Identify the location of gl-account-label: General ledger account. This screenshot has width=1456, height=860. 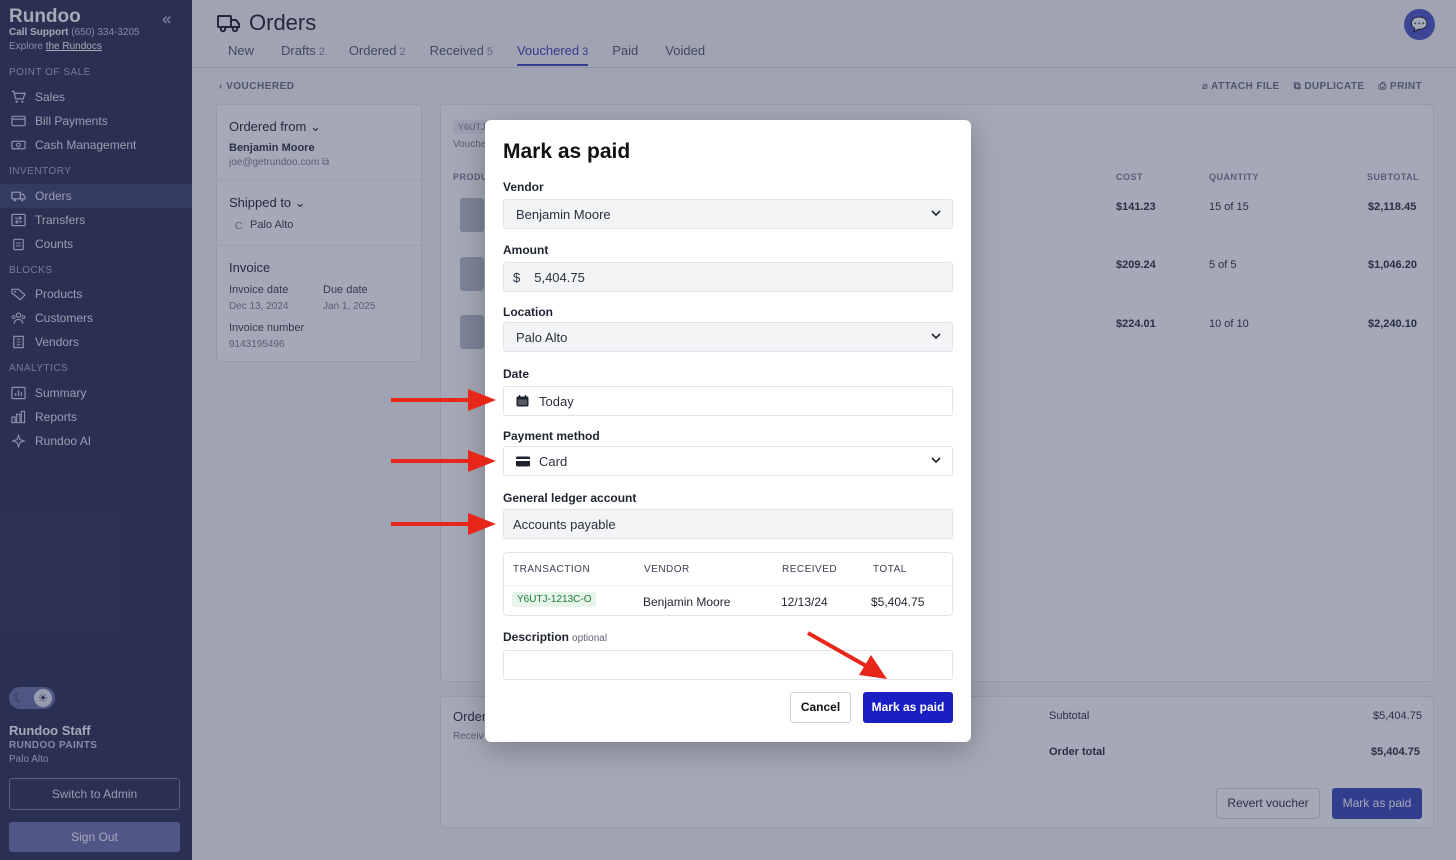
(570, 498).